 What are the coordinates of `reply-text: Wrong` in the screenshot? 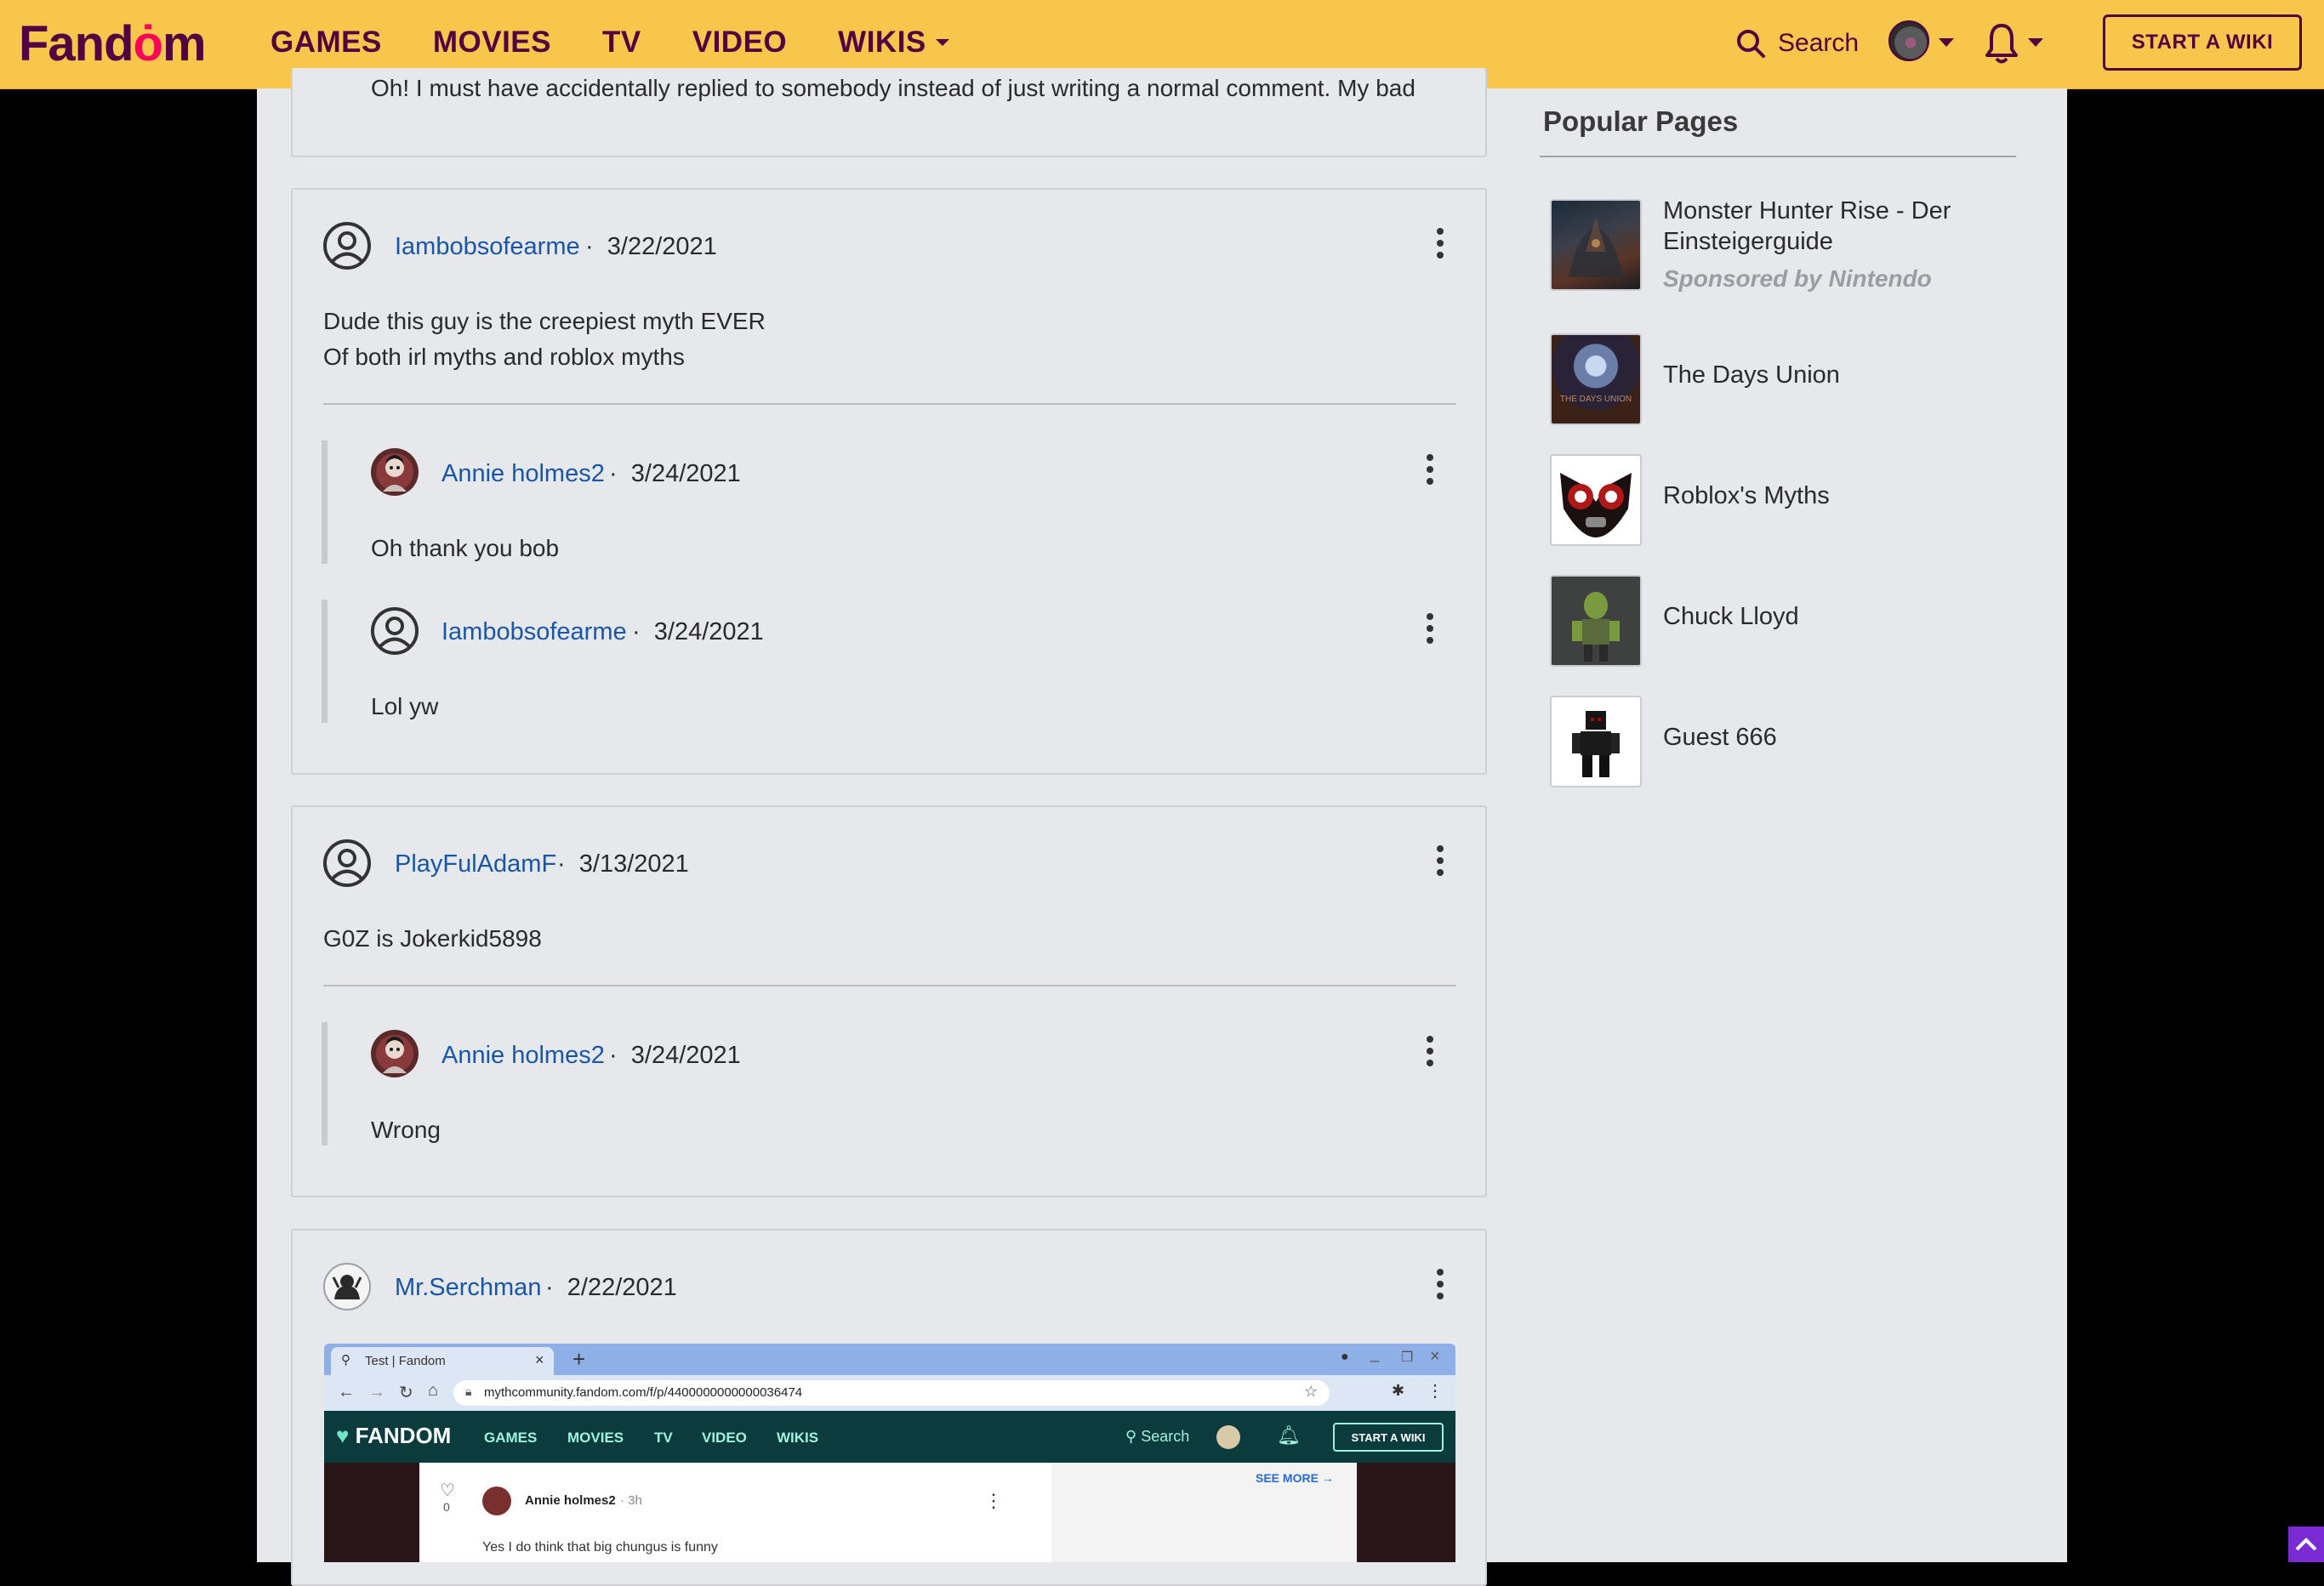 It's located at (406, 1130).